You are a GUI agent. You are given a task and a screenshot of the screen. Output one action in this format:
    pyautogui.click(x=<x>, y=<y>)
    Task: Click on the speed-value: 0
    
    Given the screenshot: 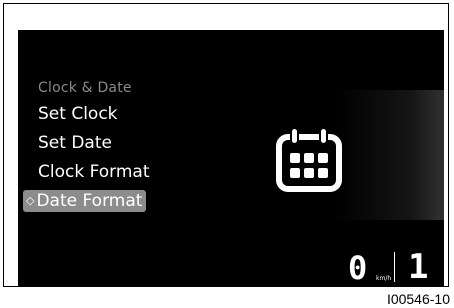 What is the action you would take?
    pyautogui.click(x=358, y=267)
    